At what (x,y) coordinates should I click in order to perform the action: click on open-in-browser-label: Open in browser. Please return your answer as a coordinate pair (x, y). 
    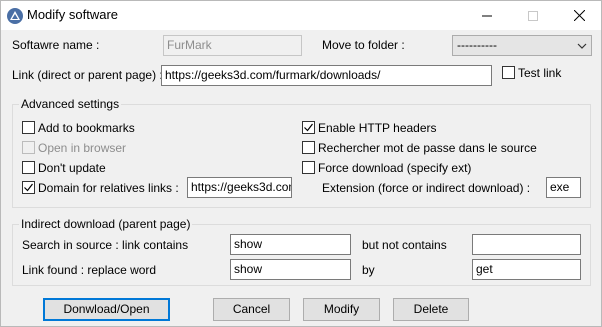
    Looking at the image, I should click on (82, 148).